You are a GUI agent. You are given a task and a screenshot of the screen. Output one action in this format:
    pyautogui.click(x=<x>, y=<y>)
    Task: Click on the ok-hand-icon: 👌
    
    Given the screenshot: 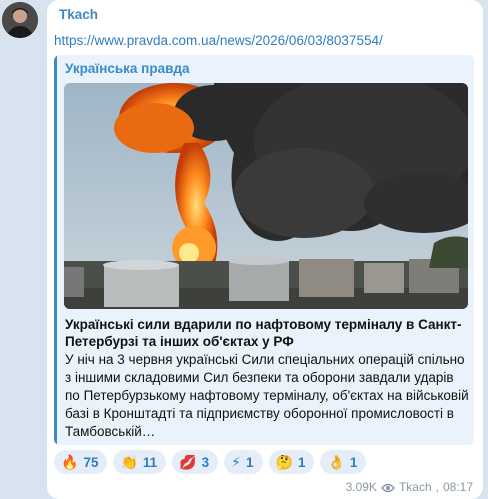 What is the action you would take?
    pyautogui.click(x=336, y=462)
    